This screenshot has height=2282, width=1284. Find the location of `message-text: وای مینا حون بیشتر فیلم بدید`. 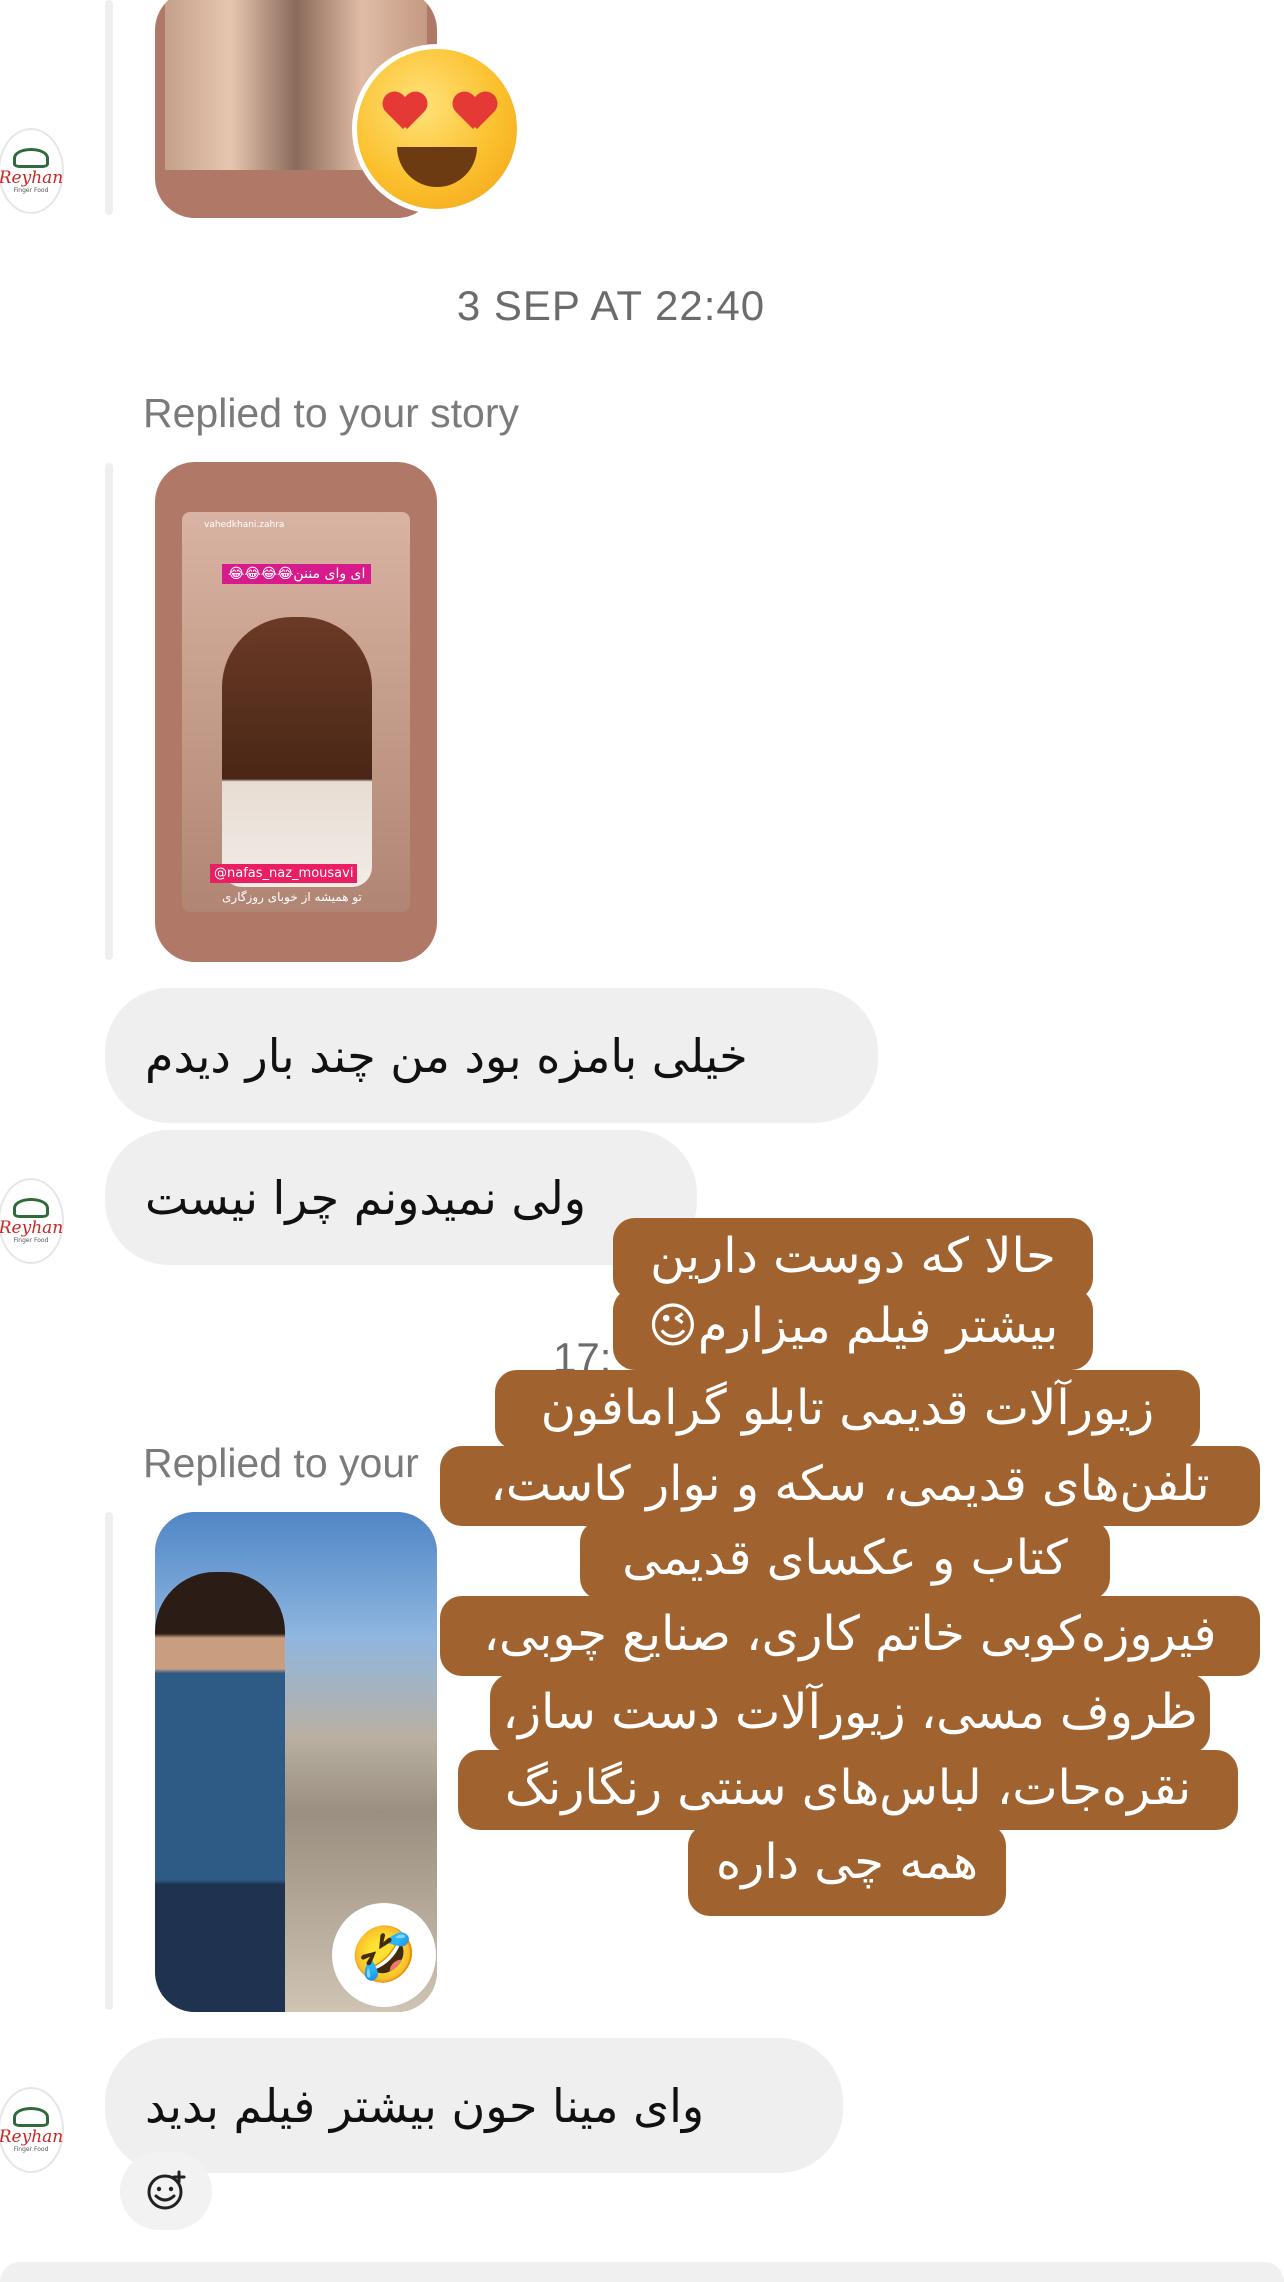

message-text: وای مینا حون بیشتر فیلم بدید is located at coordinates (425, 2105).